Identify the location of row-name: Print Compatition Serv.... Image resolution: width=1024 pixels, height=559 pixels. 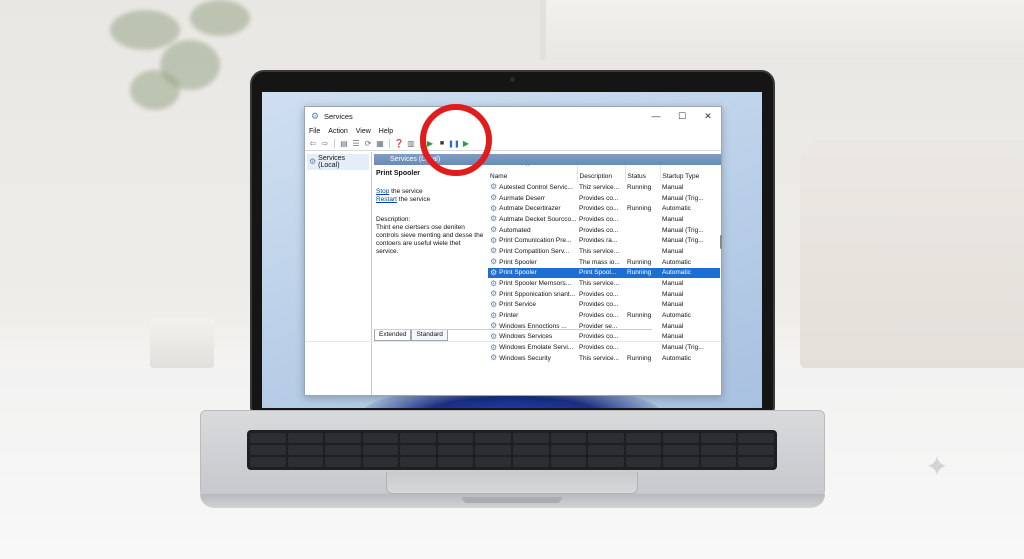
(534, 251).